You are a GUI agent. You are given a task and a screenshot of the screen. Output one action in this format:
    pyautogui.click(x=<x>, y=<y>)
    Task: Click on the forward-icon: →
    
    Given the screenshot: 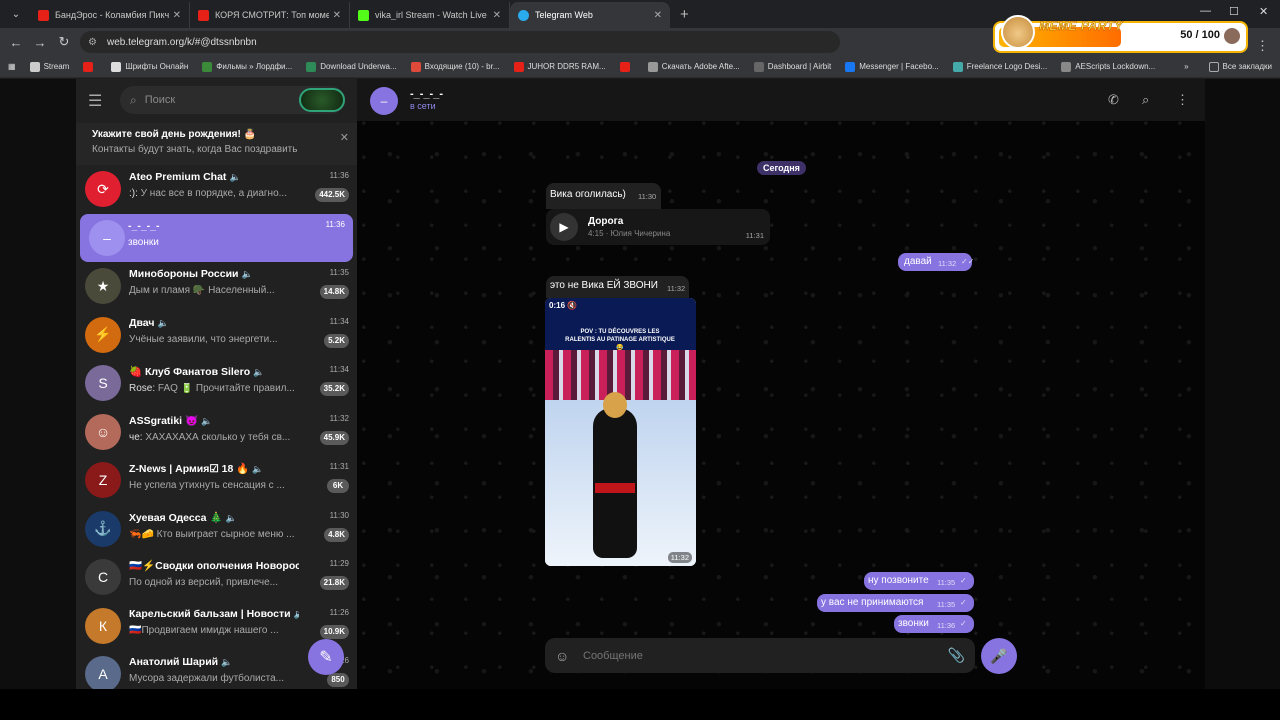 What is the action you would take?
    pyautogui.click(x=40, y=42)
    